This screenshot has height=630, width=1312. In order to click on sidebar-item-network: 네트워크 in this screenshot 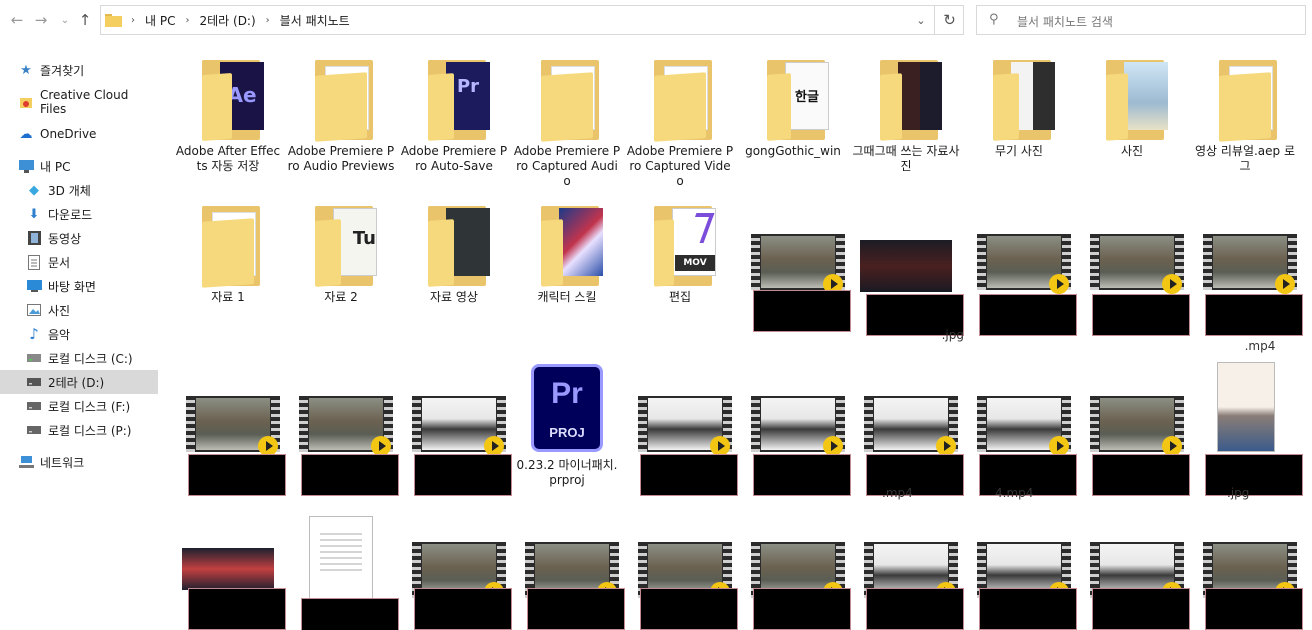, I will do `click(79, 462)`.